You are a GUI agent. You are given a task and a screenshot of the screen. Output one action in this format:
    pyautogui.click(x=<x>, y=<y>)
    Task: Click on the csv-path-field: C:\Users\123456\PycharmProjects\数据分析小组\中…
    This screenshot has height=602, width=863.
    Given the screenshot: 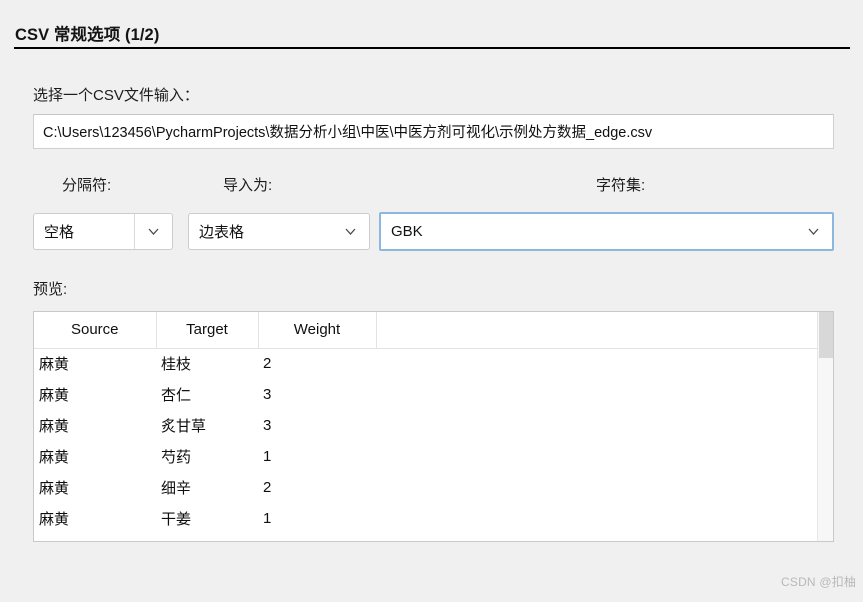 What is the action you would take?
    pyautogui.click(x=433, y=131)
    